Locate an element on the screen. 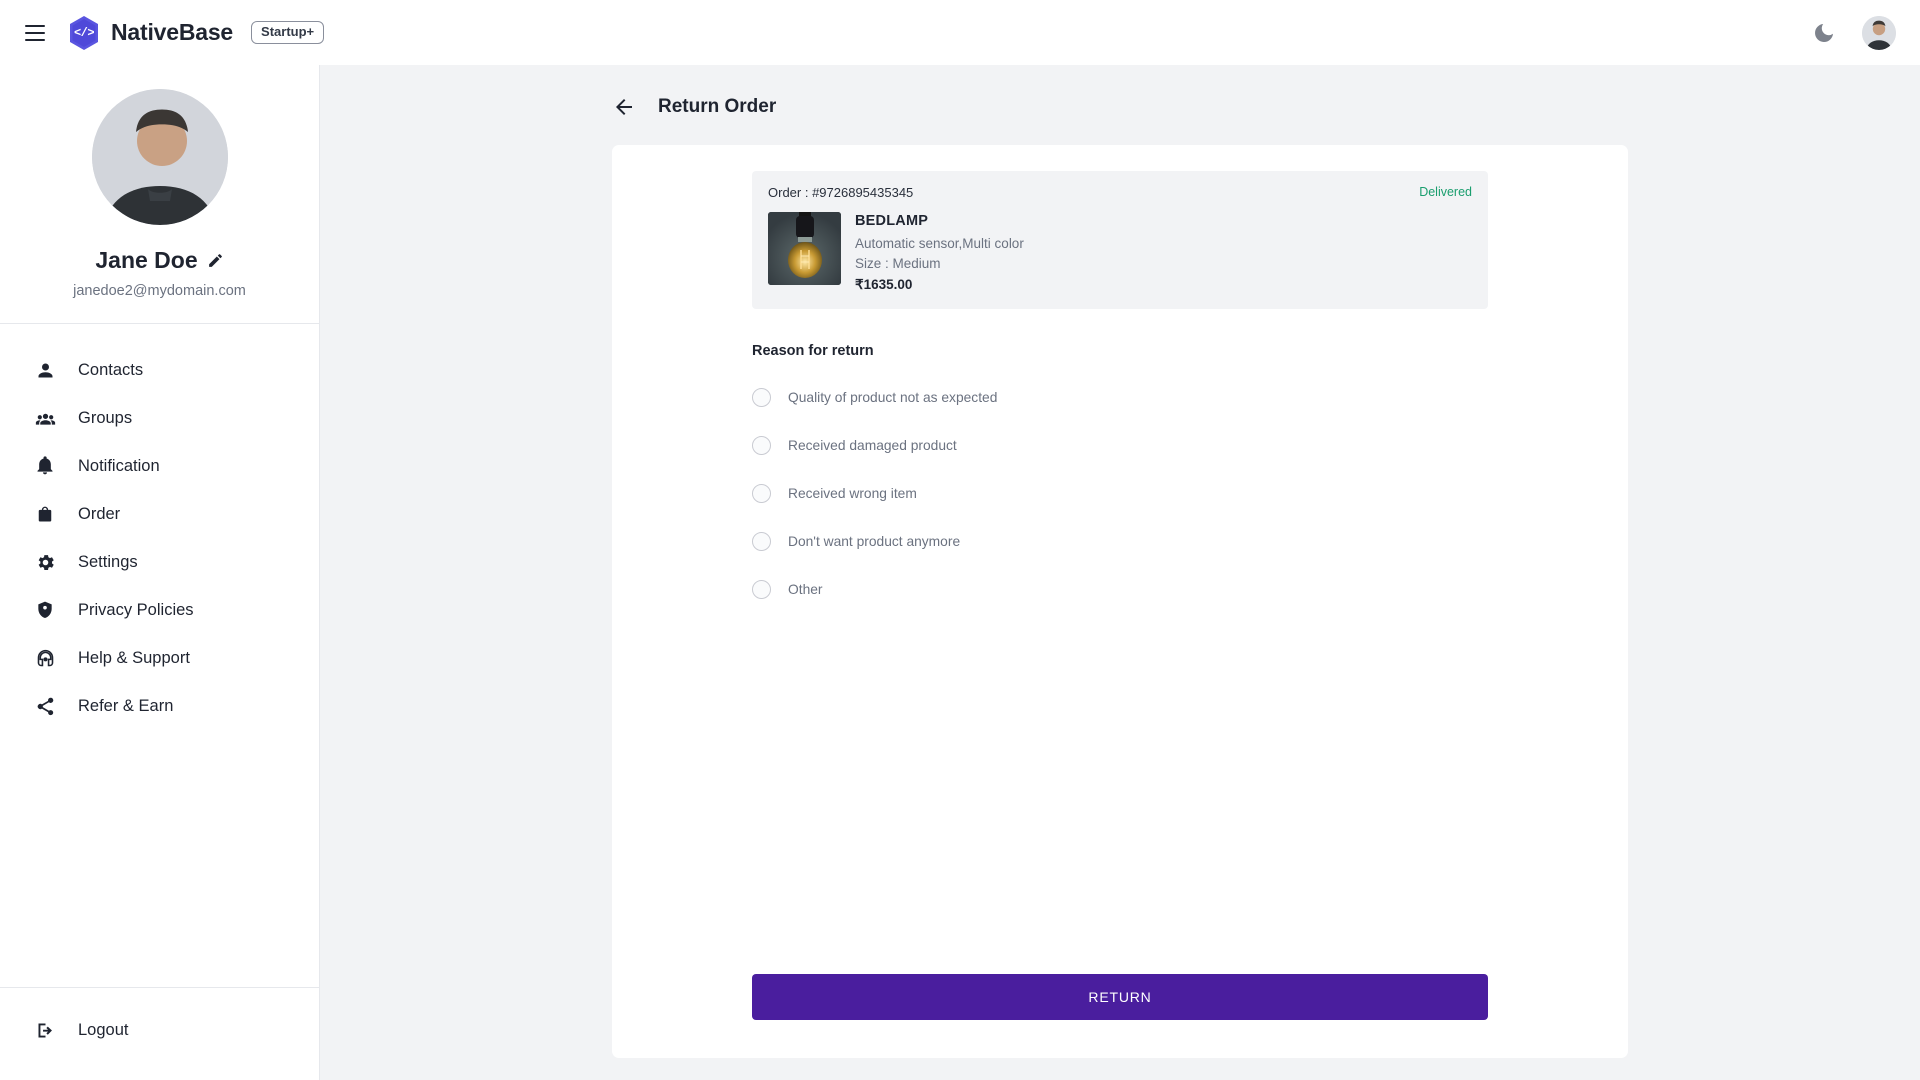  reason-option-not-wanted: Don't want product anymore is located at coordinates (1120, 541).